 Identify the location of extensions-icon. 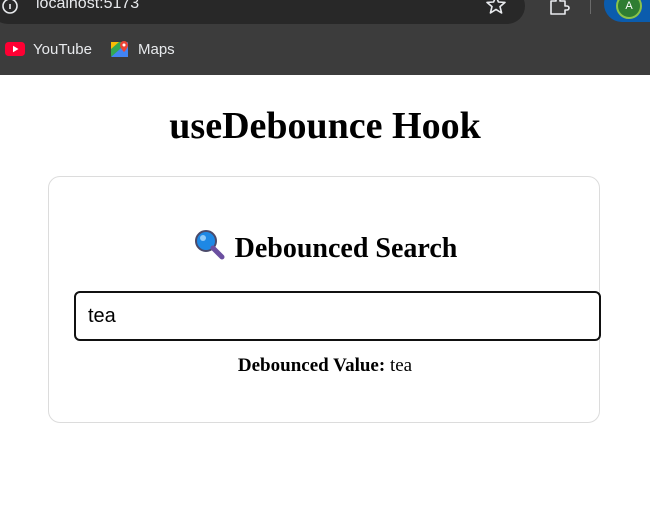
(559, 7).